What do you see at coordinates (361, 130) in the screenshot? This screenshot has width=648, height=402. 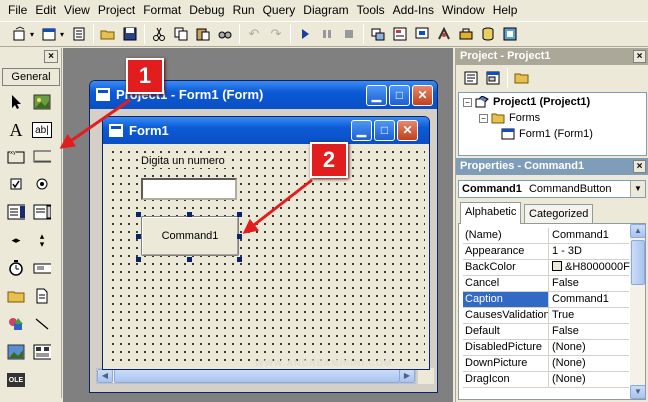 I see `form-minimize-button: ▁` at bounding box center [361, 130].